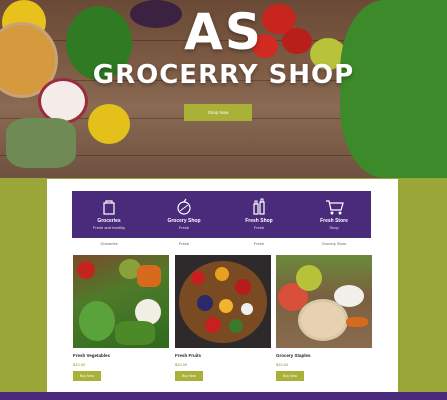 The image size is (447, 400). What do you see at coordinates (109, 227) in the screenshot?
I see `feature-subtitle: Fresh and healthy` at bounding box center [109, 227].